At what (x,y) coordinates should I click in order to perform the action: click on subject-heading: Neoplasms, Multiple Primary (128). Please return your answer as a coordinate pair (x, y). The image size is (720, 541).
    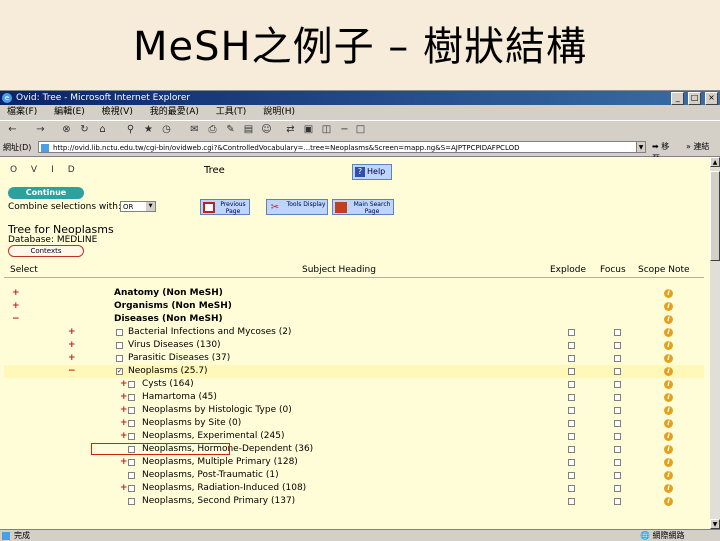
    Looking at the image, I should click on (220, 462).